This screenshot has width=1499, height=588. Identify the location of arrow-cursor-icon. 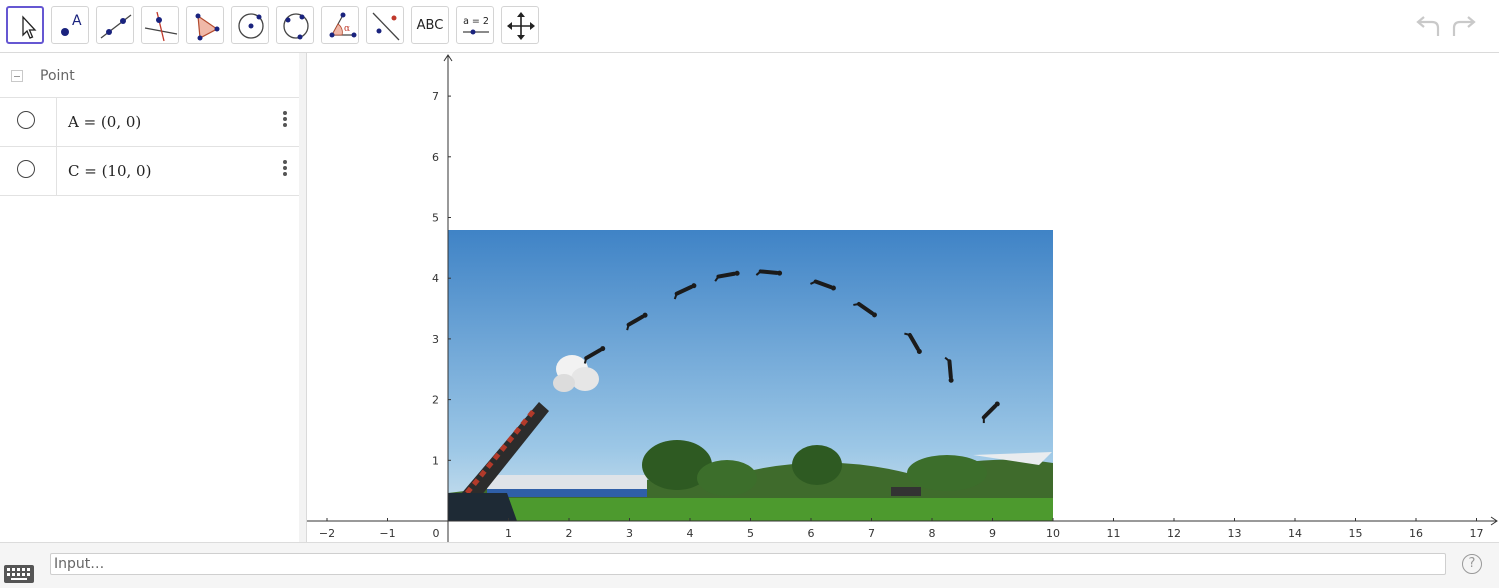
(29, 27).